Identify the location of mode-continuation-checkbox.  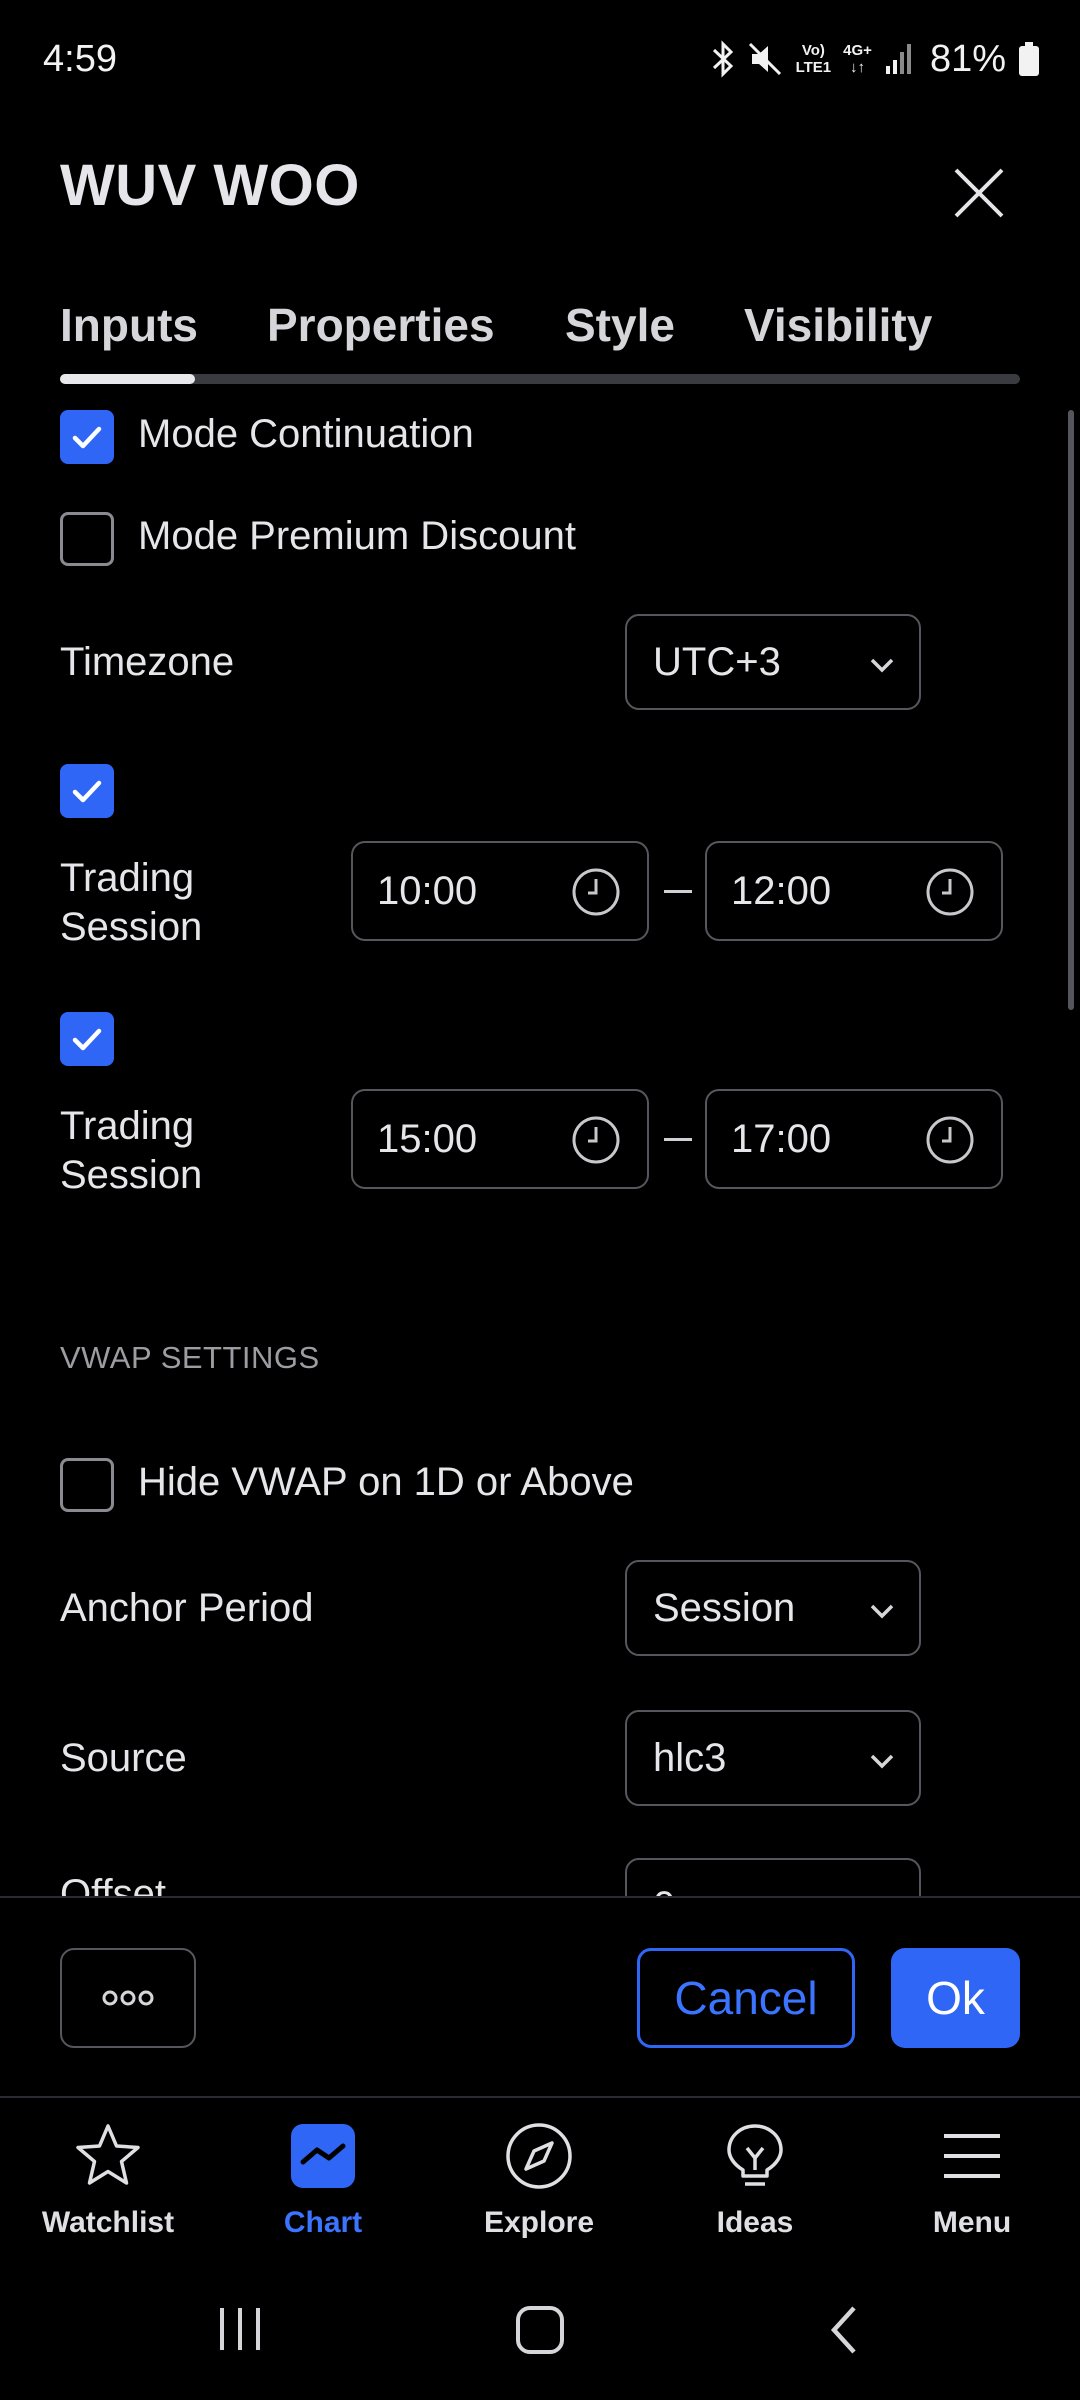
(87, 437).